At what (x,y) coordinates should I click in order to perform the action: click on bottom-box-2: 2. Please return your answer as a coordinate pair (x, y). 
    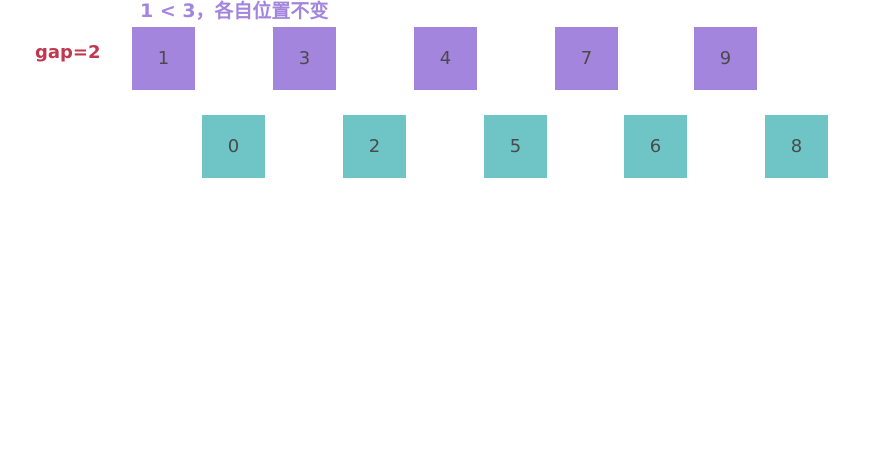
    Looking at the image, I should click on (374, 146).